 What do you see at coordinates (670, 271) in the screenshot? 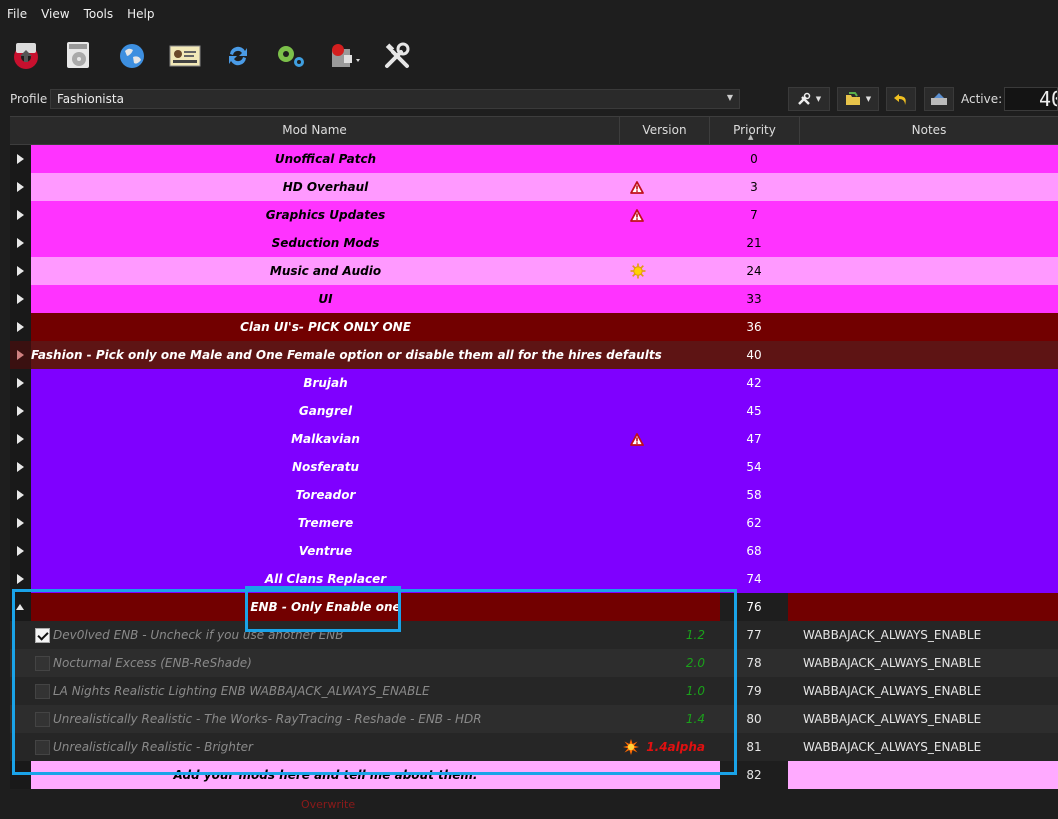
I see `sun-icon` at bounding box center [670, 271].